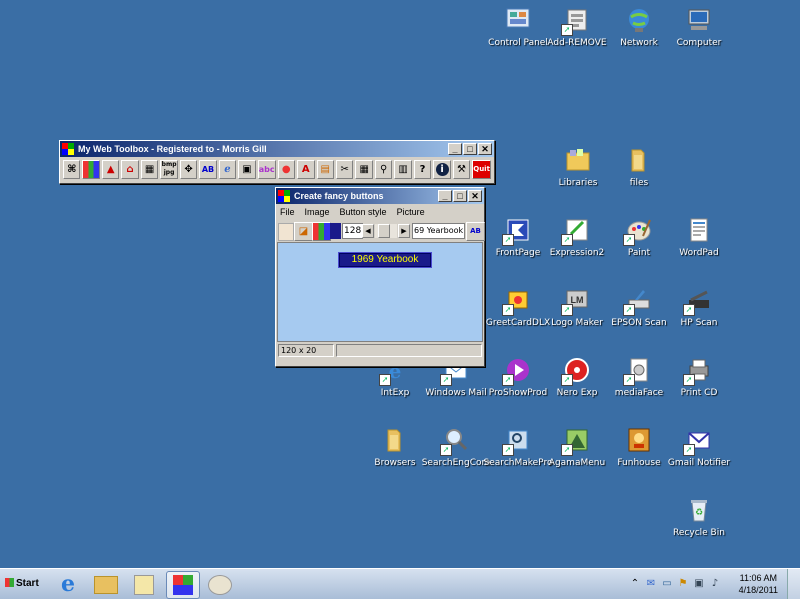  What do you see at coordinates (317, 212) in the screenshot?
I see `menu-image: Image` at bounding box center [317, 212].